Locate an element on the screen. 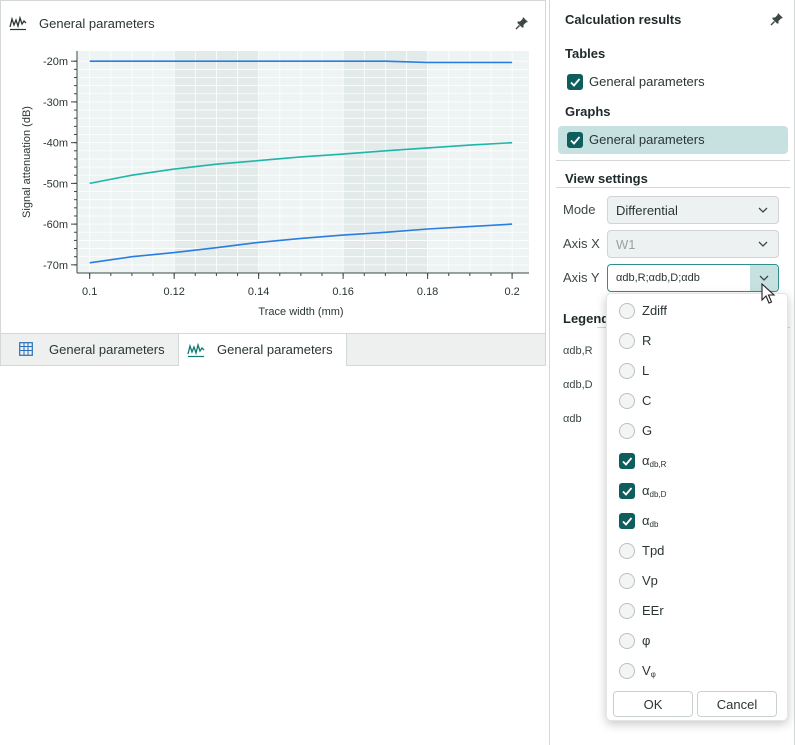 The height and width of the screenshot is (745, 795). axis-y-option: αdb is located at coordinates (697, 521).